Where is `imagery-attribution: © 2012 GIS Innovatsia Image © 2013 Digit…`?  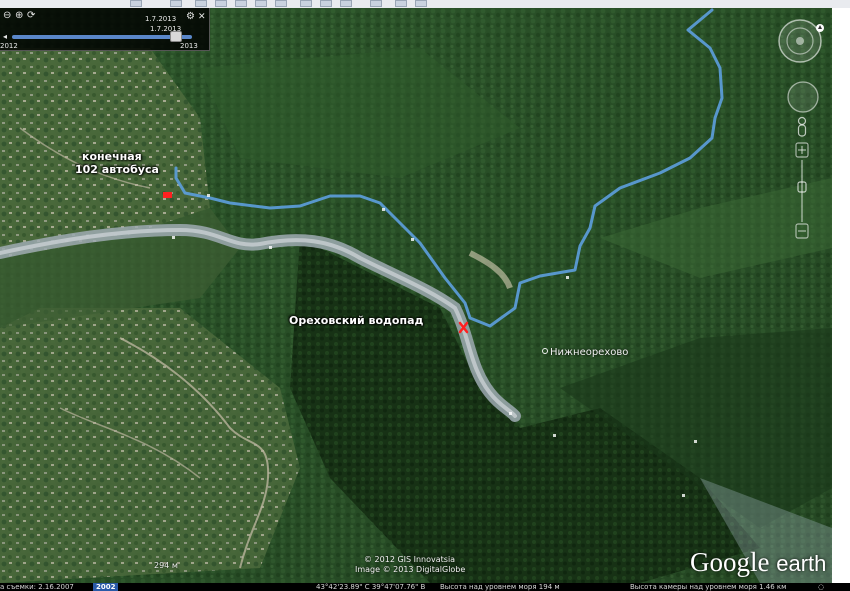 imagery-attribution: © 2012 GIS Innovatsia Image © 2013 Digit… is located at coordinates (410, 565).